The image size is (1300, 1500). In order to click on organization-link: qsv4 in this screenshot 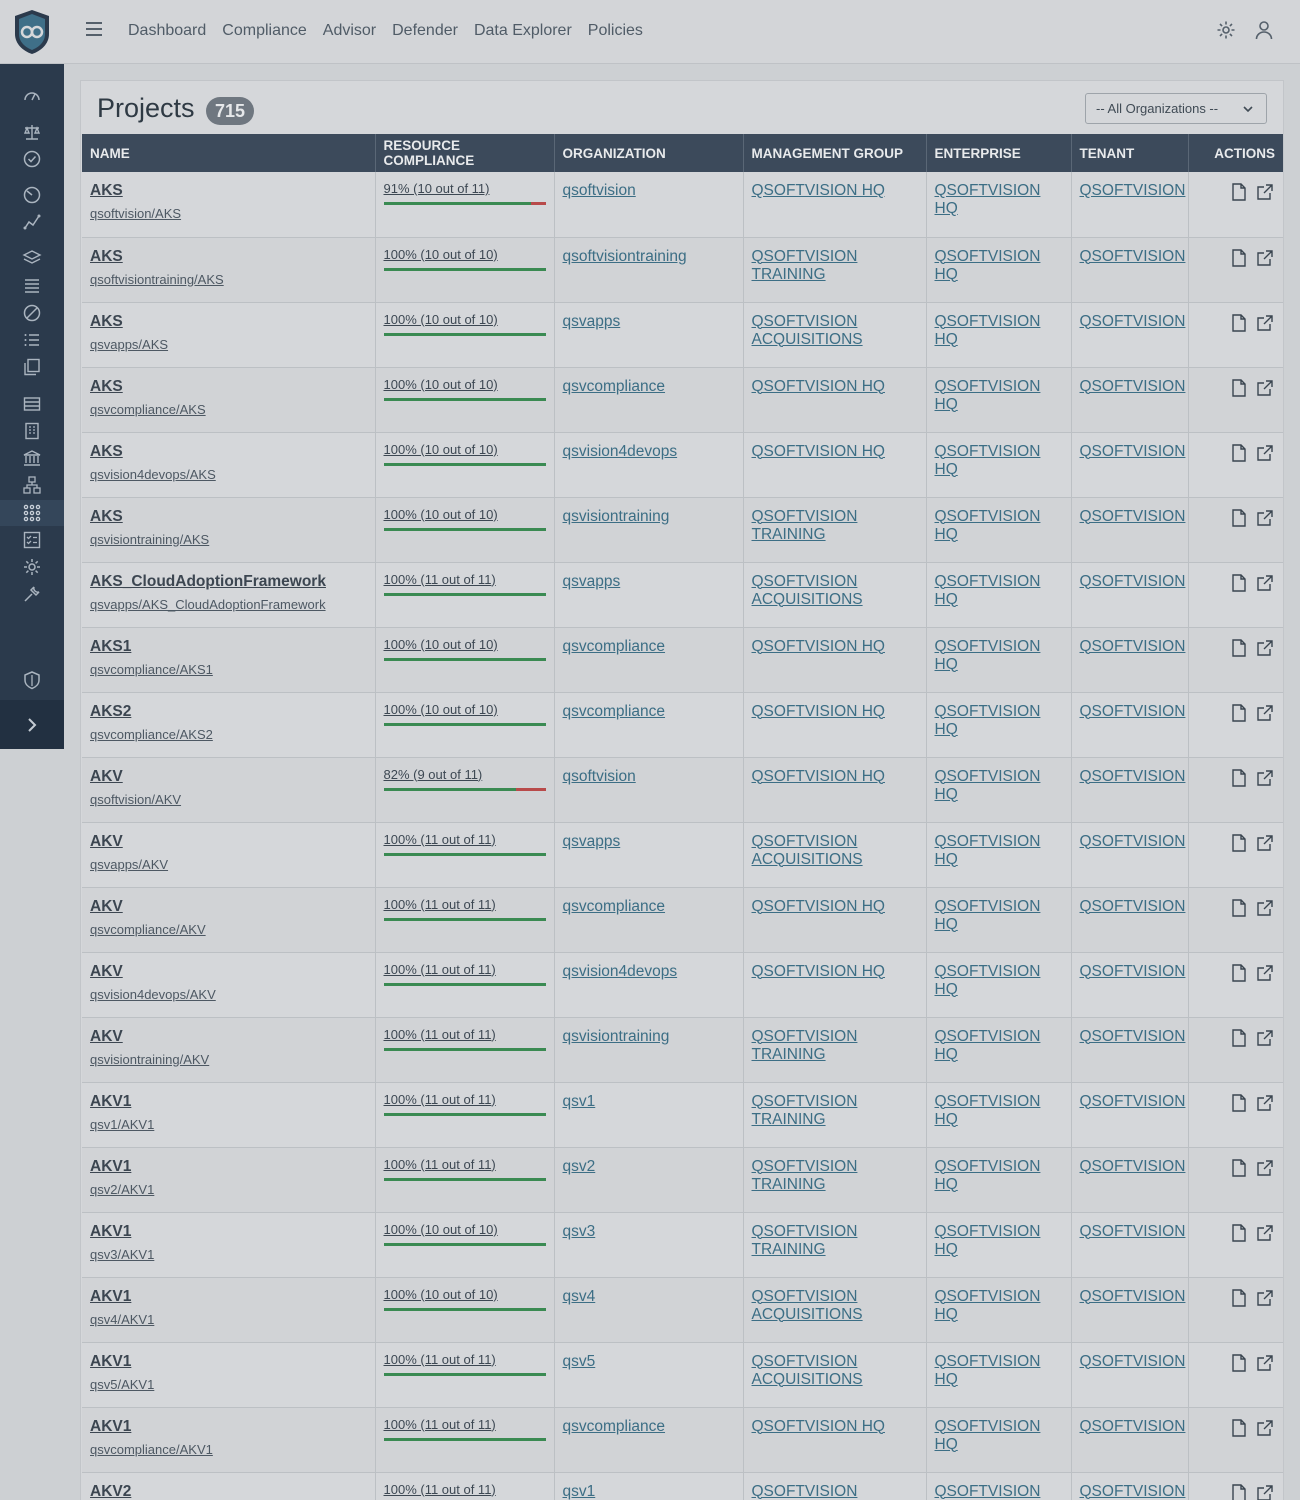, I will do `click(579, 1296)`.